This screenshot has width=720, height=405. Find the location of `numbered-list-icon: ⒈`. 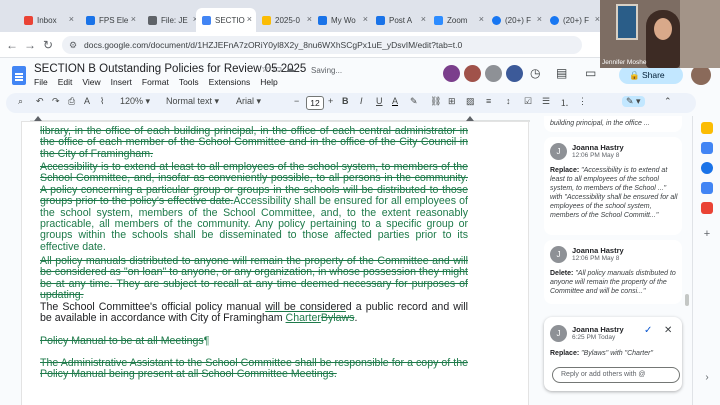

numbered-list-icon: ⒈ is located at coordinates (564, 102).